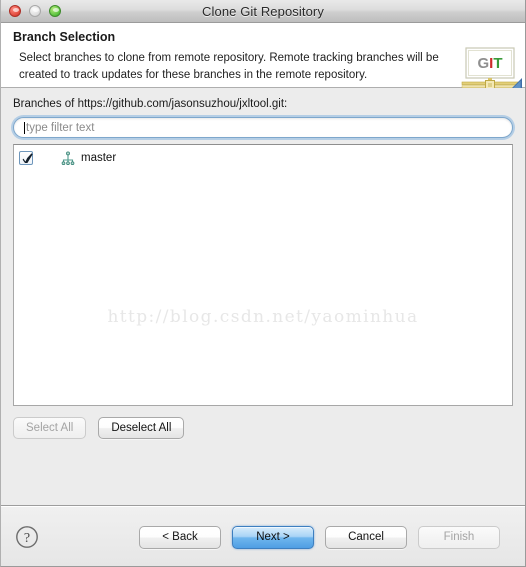  What do you see at coordinates (459, 537) in the screenshot?
I see `finish-button: Finish` at bounding box center [459, 537].